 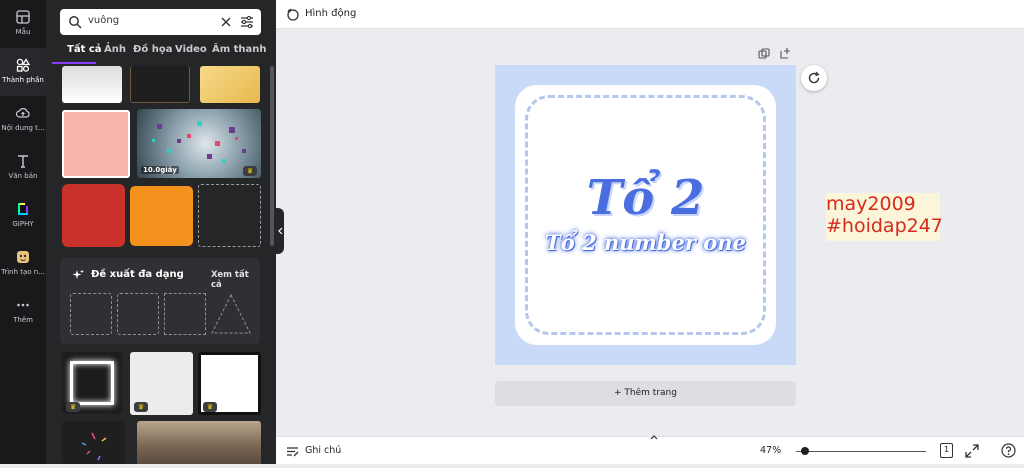 I want to click on result-grey-square: ♛, so click(x=161, y=383).